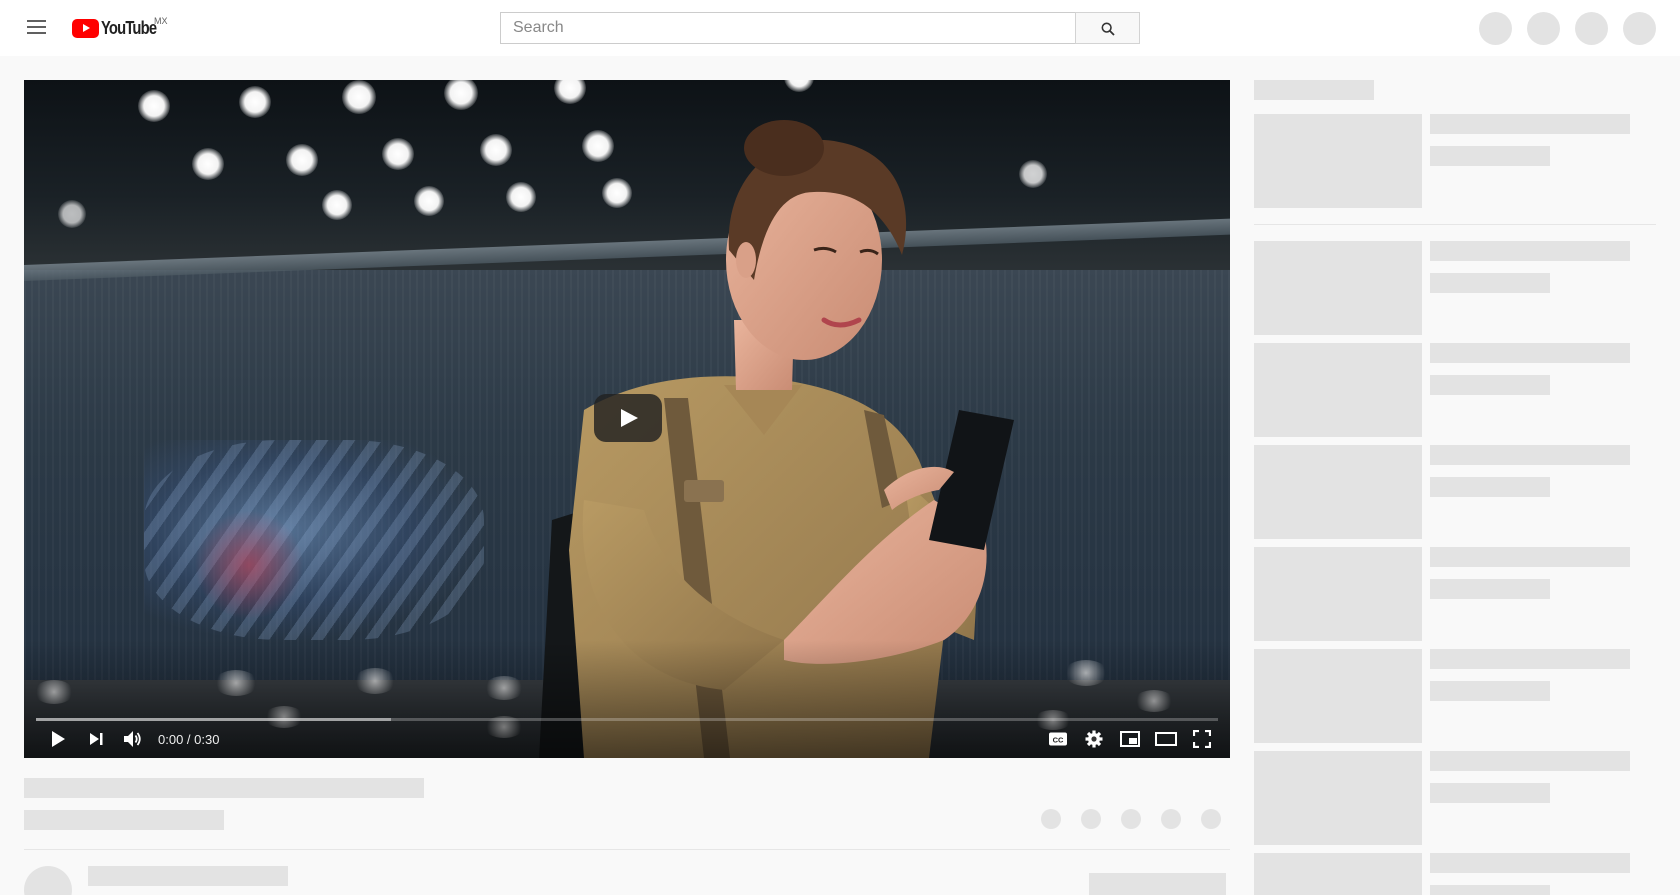 This screenshot has width=1680, height=895. I want to click on progress-bar, so click(627, 719).